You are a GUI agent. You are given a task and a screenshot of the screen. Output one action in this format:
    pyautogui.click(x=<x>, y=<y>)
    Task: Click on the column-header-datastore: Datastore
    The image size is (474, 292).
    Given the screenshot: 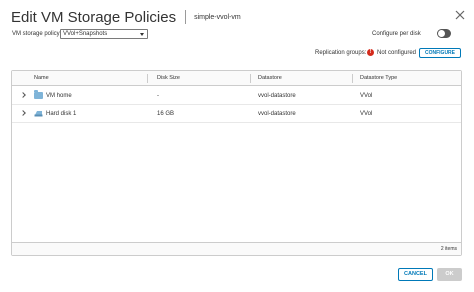 What is the action you would take?
    pyautogui.click(x=270, y=78)
    